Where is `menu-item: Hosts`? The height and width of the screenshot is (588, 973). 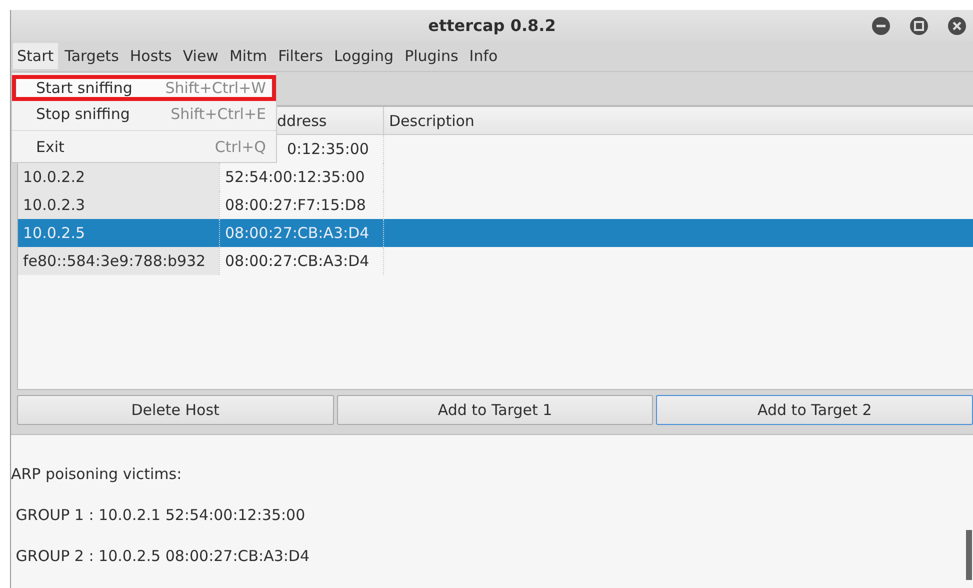
menu-item: Hosts is located at coordinates (151, 56).